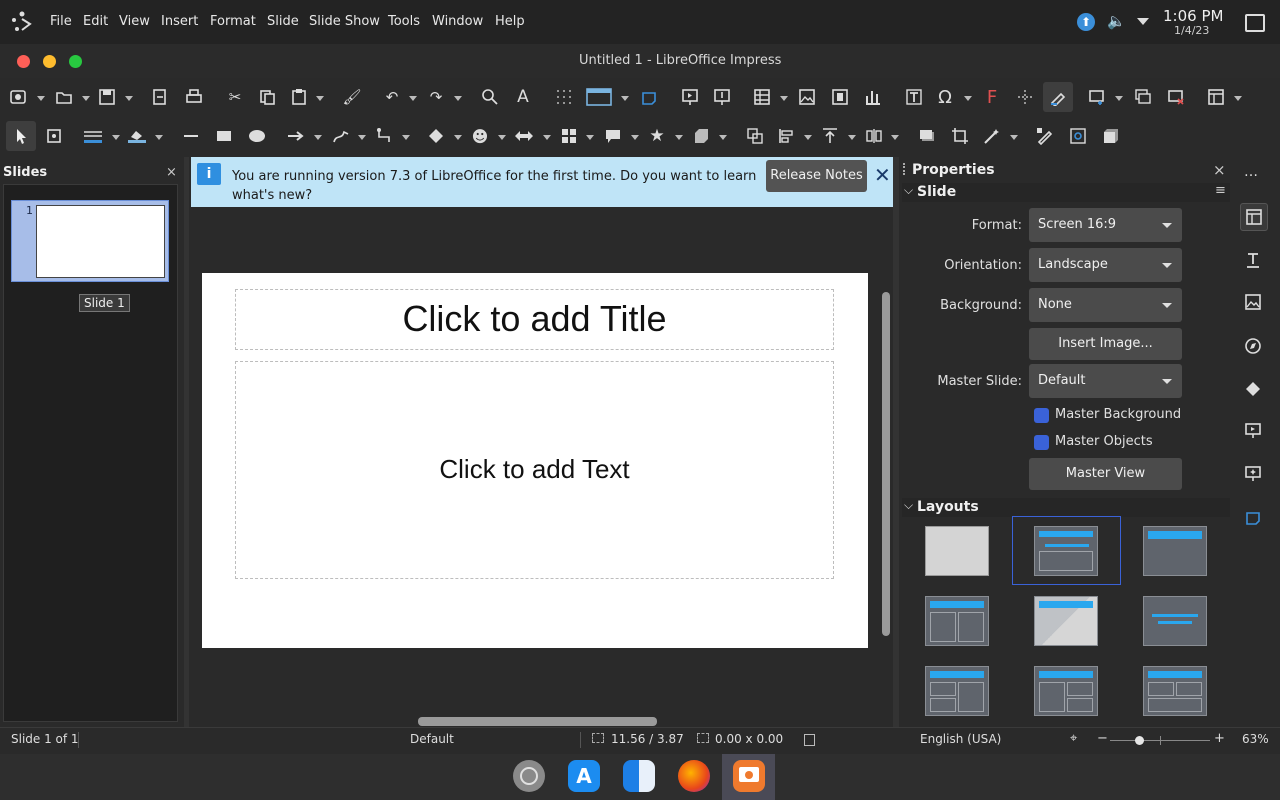  What do you see at coordinates (1102, 738) in the screenshot?
I see `zoom-out-icon: −` at bounding box center [1102, 738].